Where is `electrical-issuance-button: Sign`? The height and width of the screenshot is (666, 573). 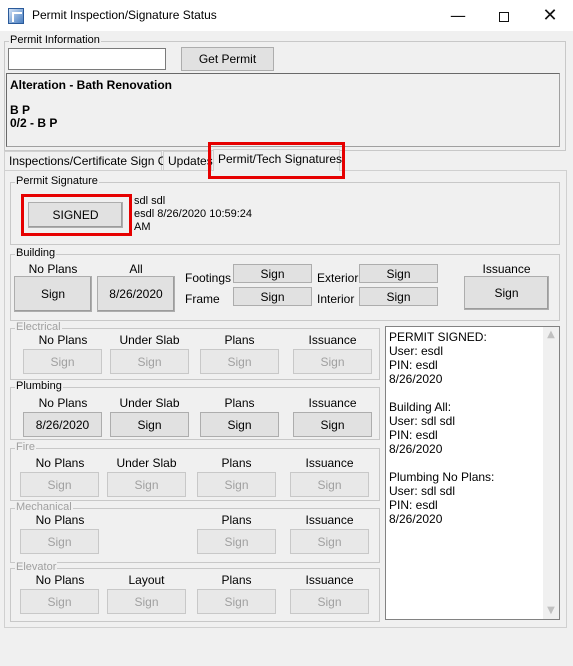
electrical-issuance-button: Sign is located at coordinates (332, 361).